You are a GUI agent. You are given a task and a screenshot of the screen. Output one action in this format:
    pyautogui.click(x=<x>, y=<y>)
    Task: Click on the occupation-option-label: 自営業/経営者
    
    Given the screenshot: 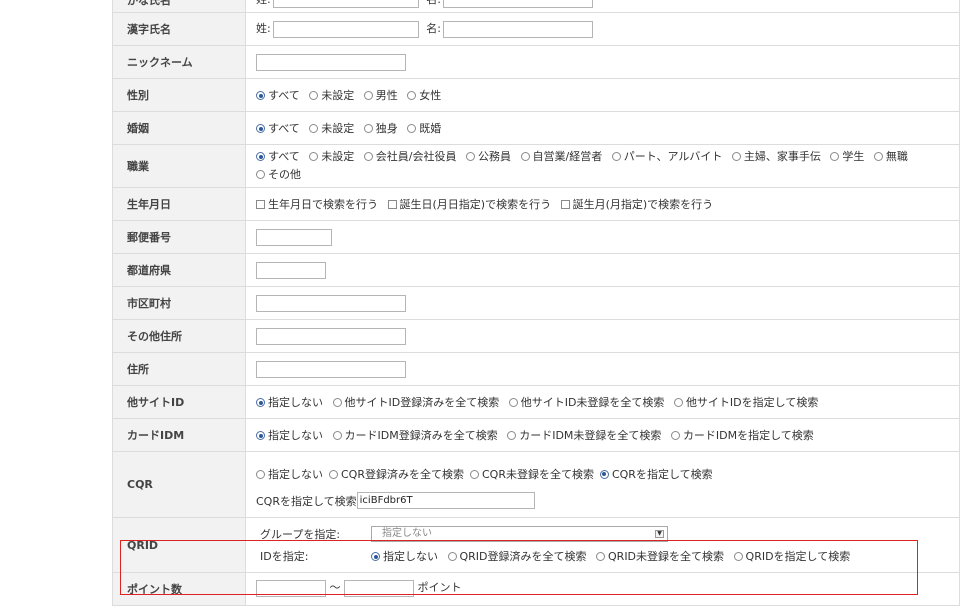 What is the action you would take?
    pyautogui.click(x=567, y=156)
    